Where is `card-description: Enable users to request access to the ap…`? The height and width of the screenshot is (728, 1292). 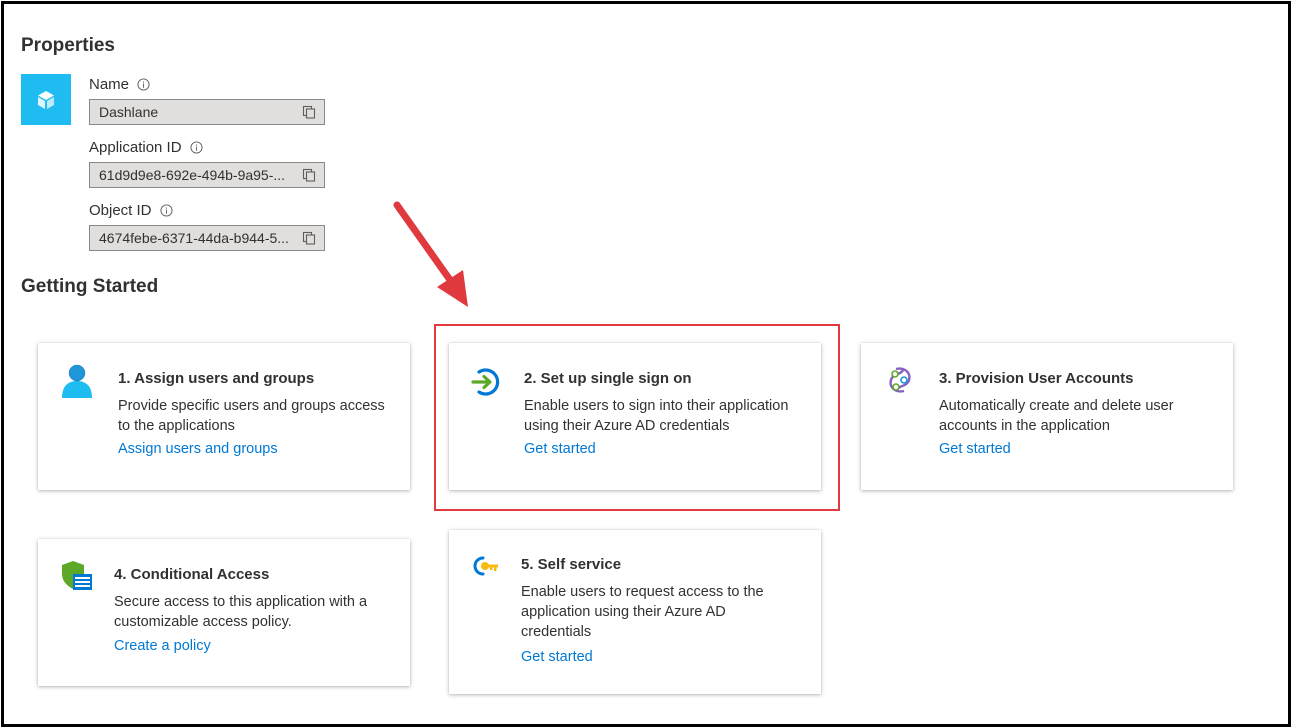
card-description: Enable users to request access to the ap… is located at coordinates (642, 612).